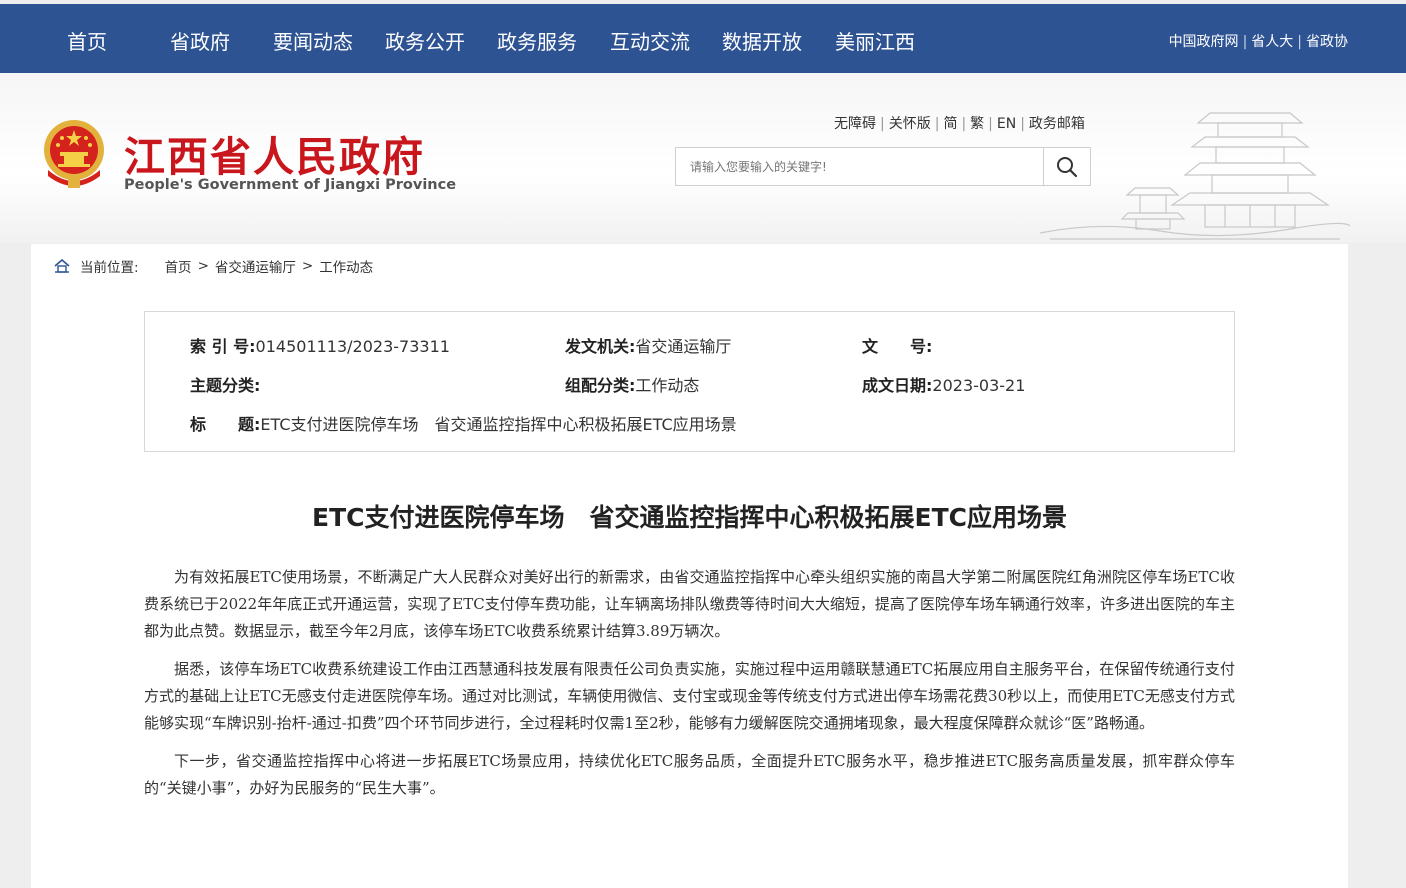  What do you see at coordinates (648, 346) in the screenshot?
I see `meta-issuer: 发文机关:省交通运输厅` at bounding box center [648, 346].